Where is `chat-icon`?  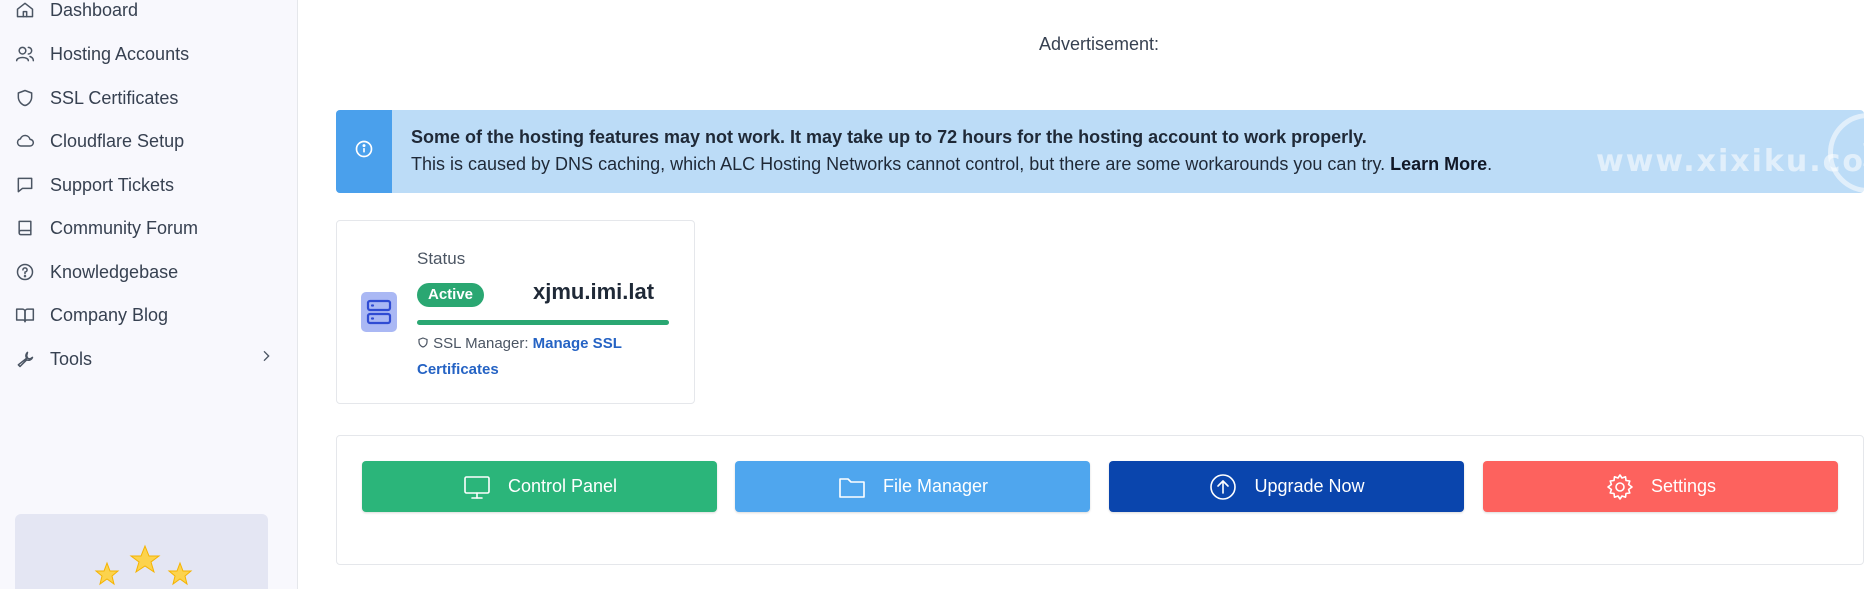 chat-icon is located at coordinates (25, 185).